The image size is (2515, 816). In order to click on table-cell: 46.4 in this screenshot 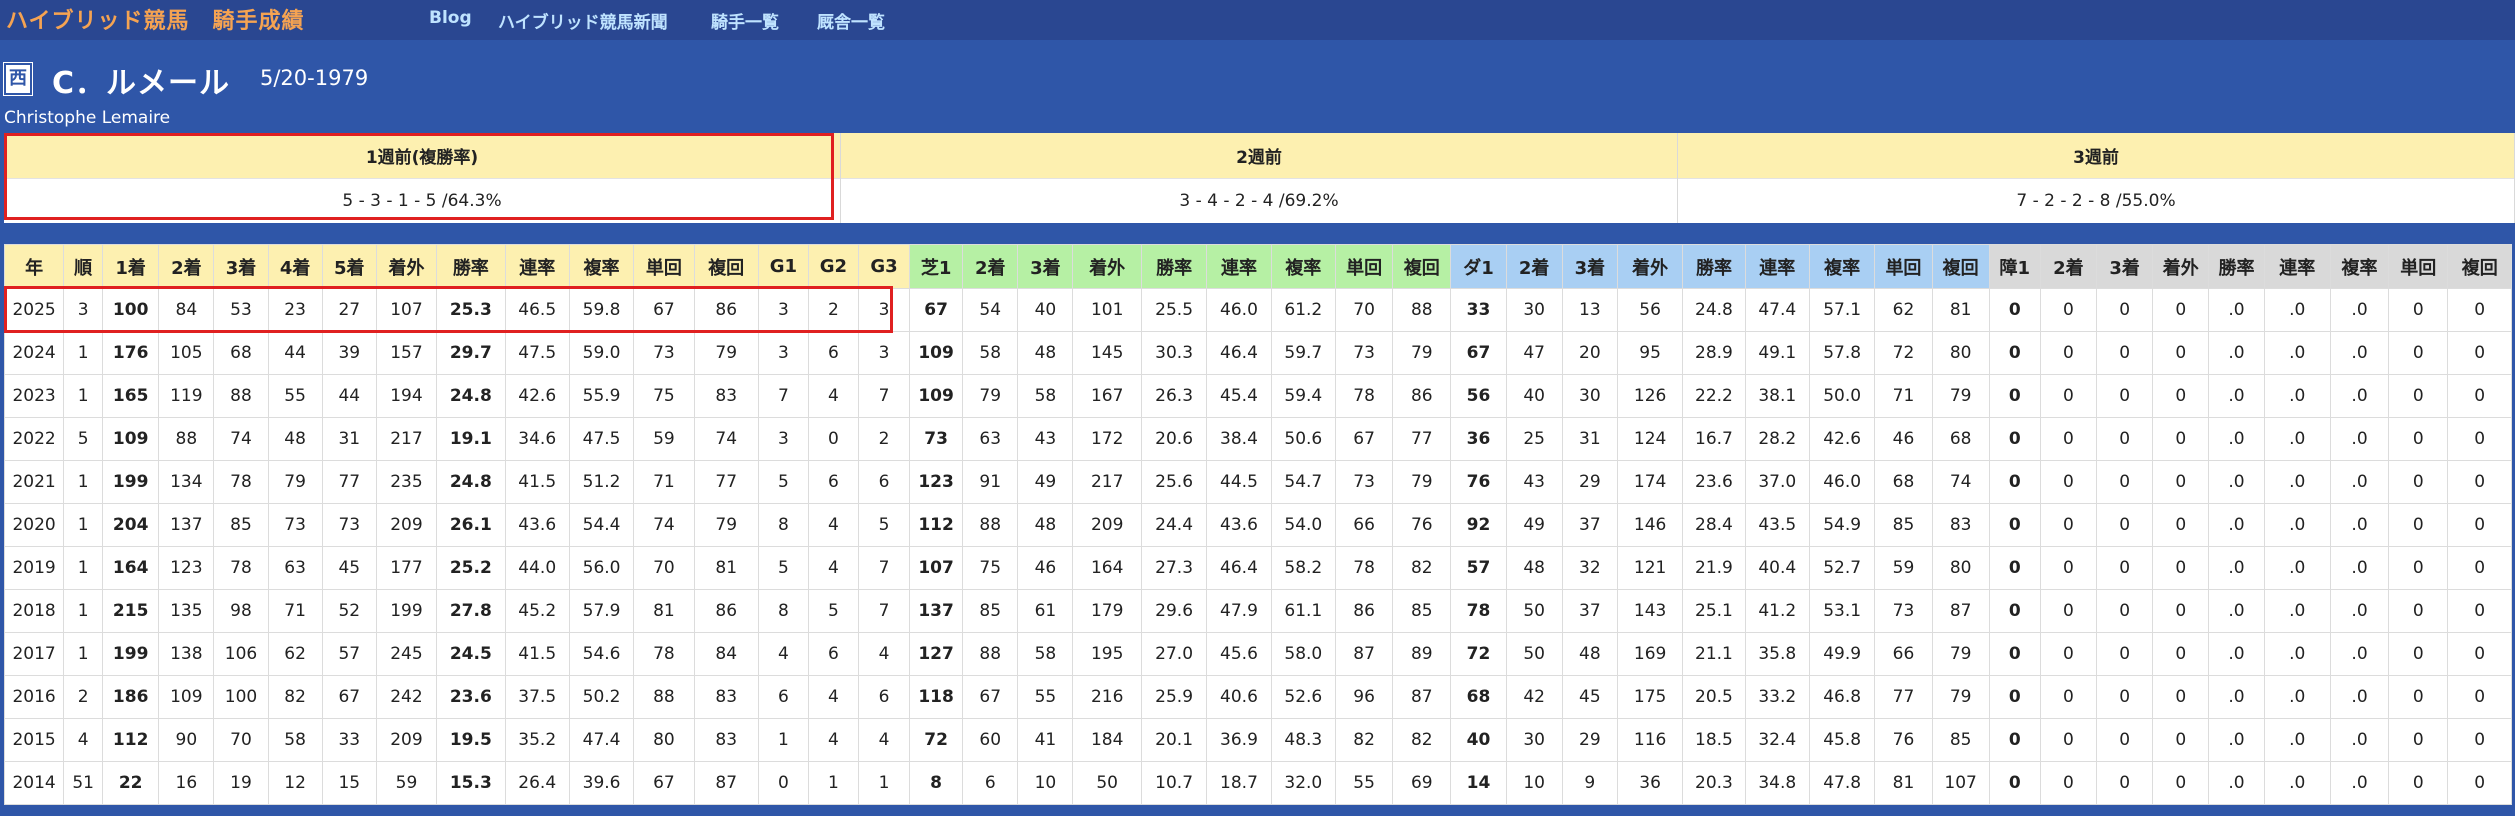, I will do `click(1239, 568)`.